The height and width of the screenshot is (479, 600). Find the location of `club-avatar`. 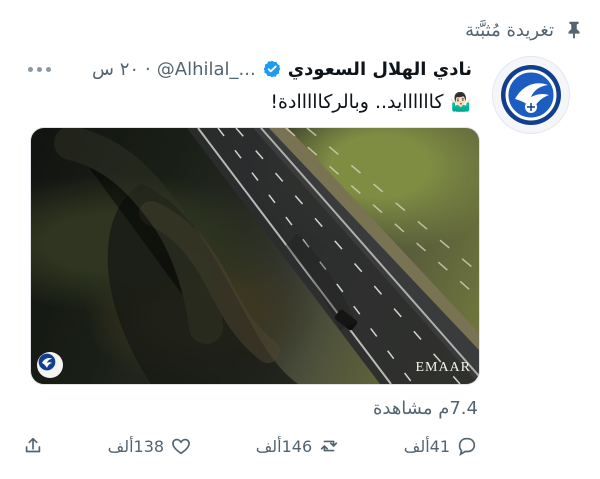

club-avatar is located at coordinates (531, 95).